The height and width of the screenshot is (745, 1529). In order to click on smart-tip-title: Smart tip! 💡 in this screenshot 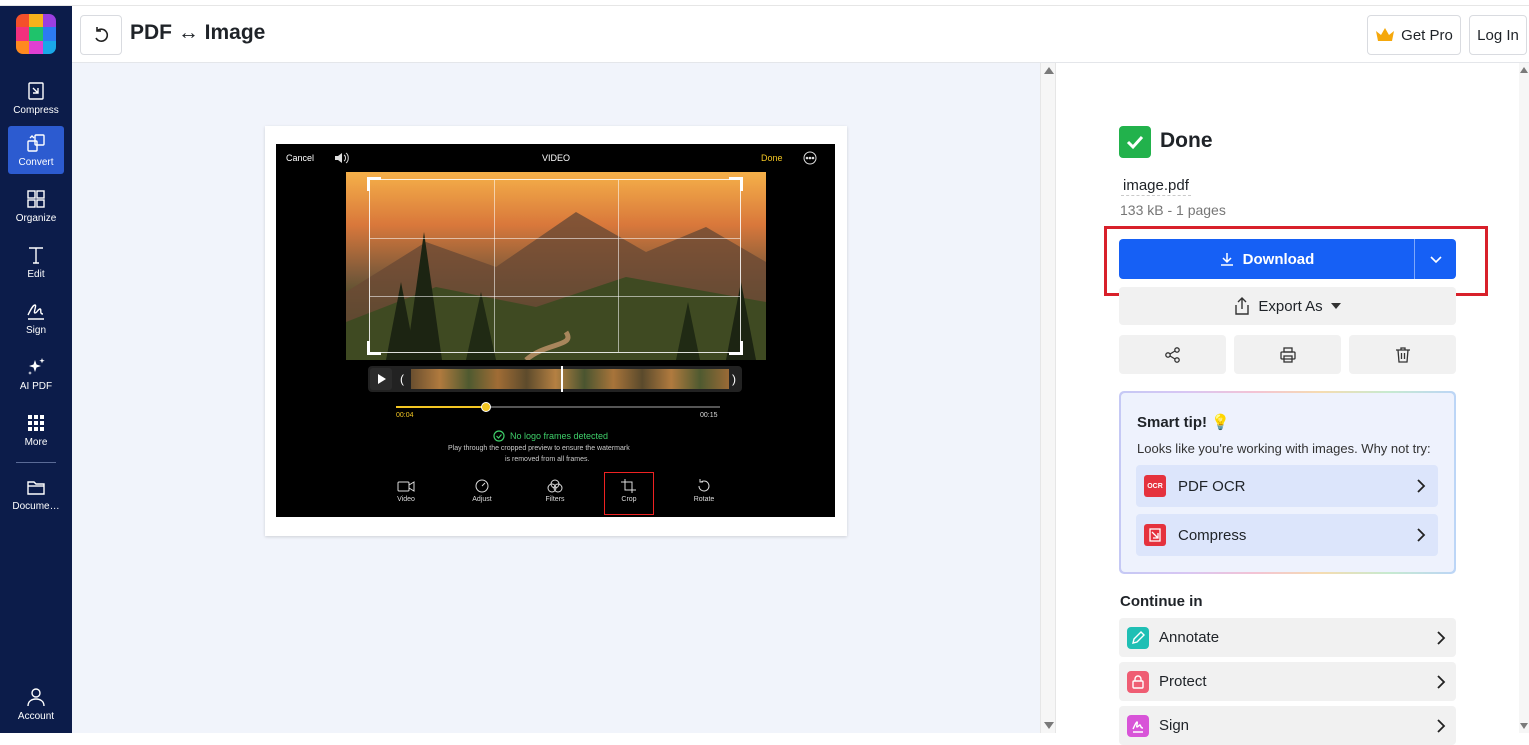, I will do `click(1183, 422)`.